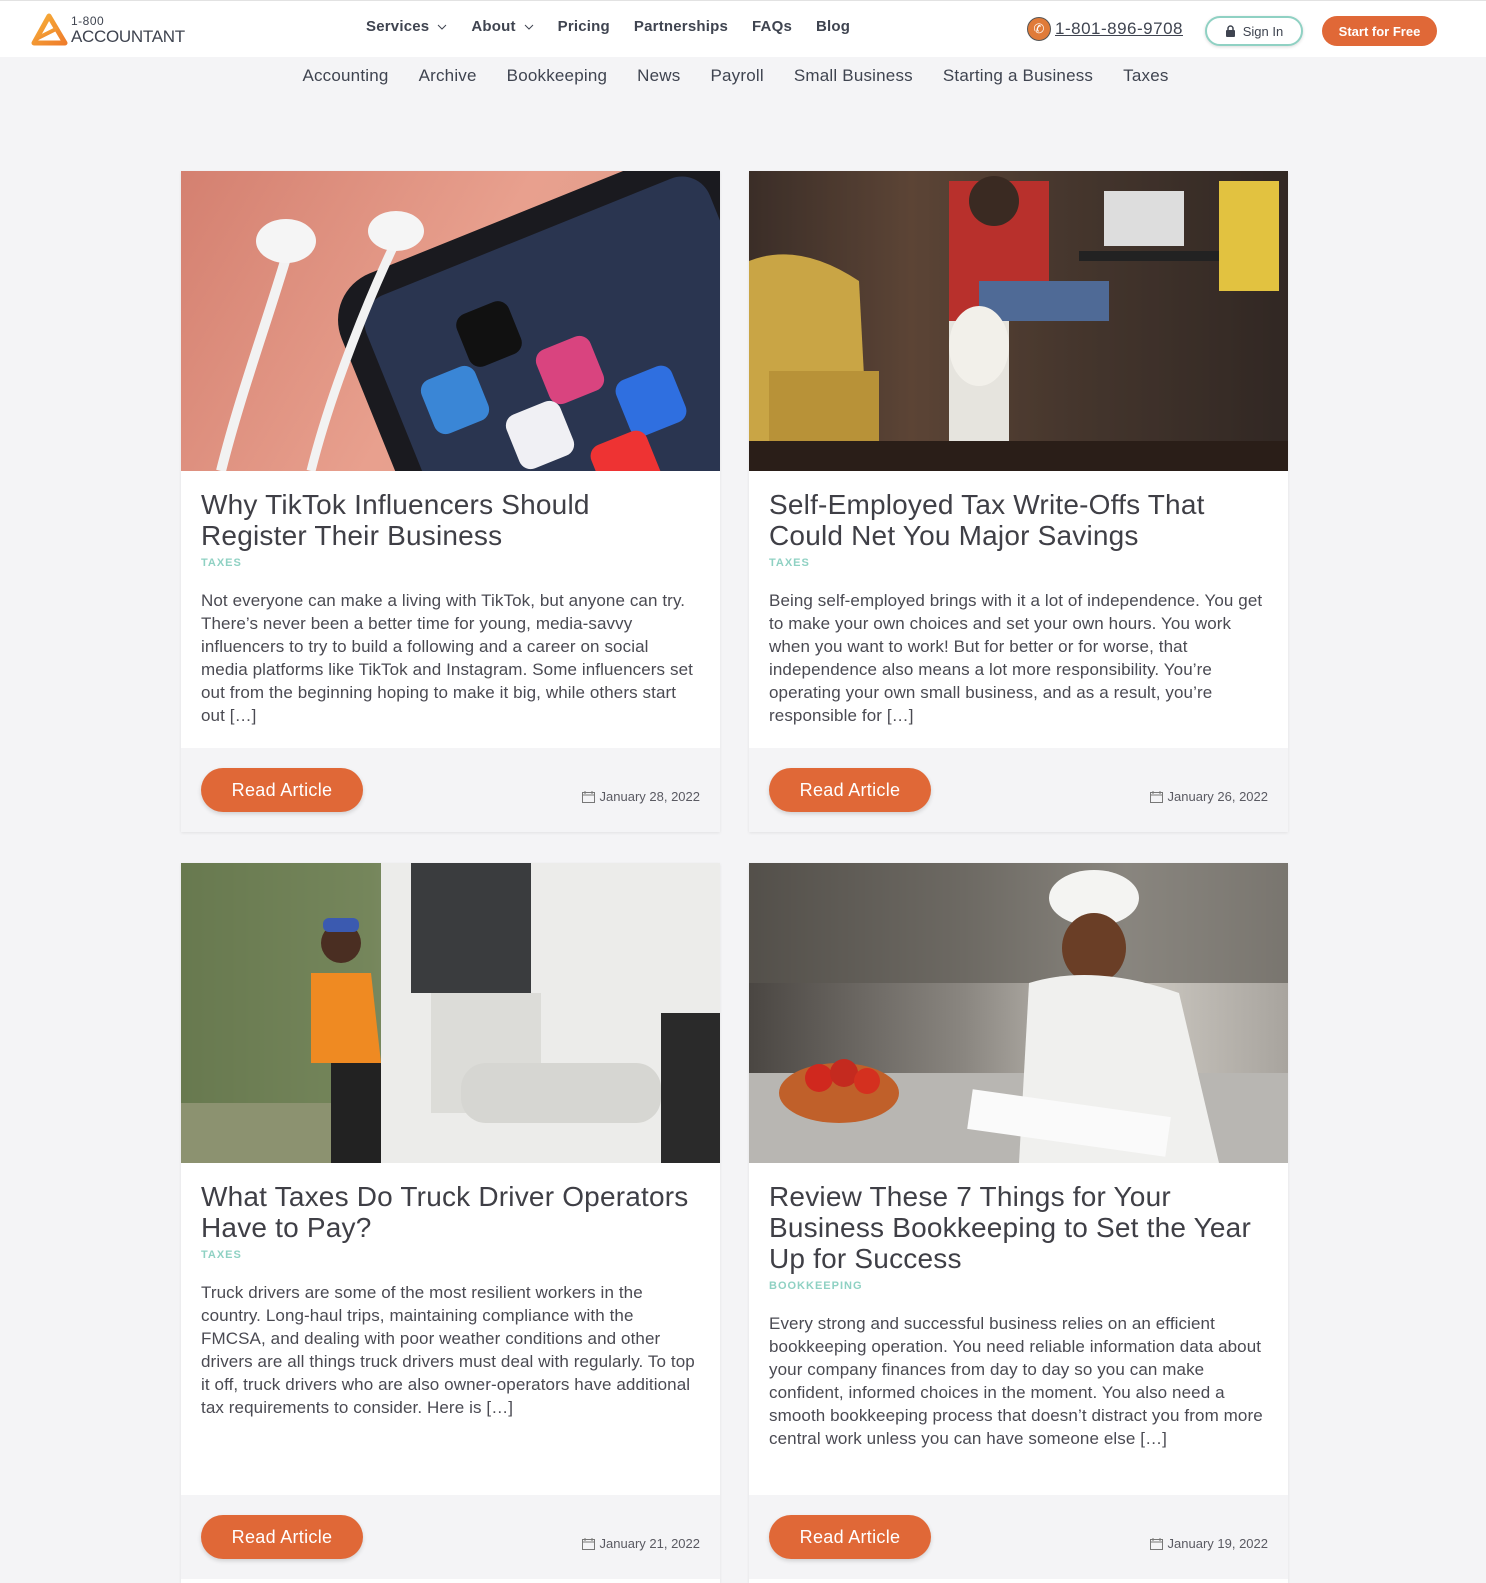 The image size is (1486, 1583). Describe the element at coordinates (448, 76) in the screenshot. I see `category-archive: Archive` at that location.